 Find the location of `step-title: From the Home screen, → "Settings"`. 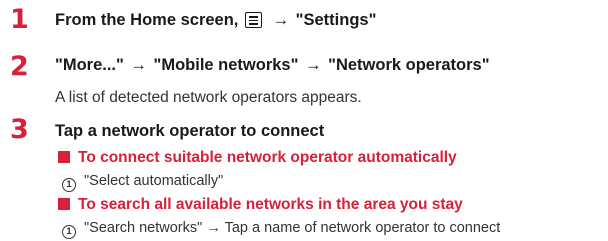

step-title: From the Home screen, → "Settings" is located at coordinates (215, 20).